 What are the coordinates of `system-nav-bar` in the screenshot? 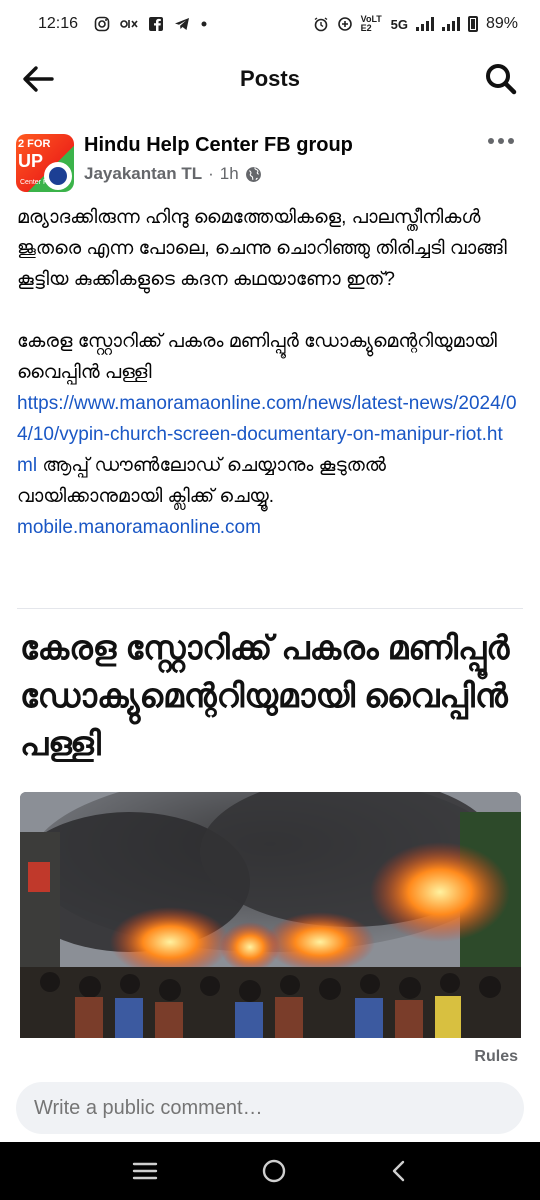 It's located at (270, 1171).